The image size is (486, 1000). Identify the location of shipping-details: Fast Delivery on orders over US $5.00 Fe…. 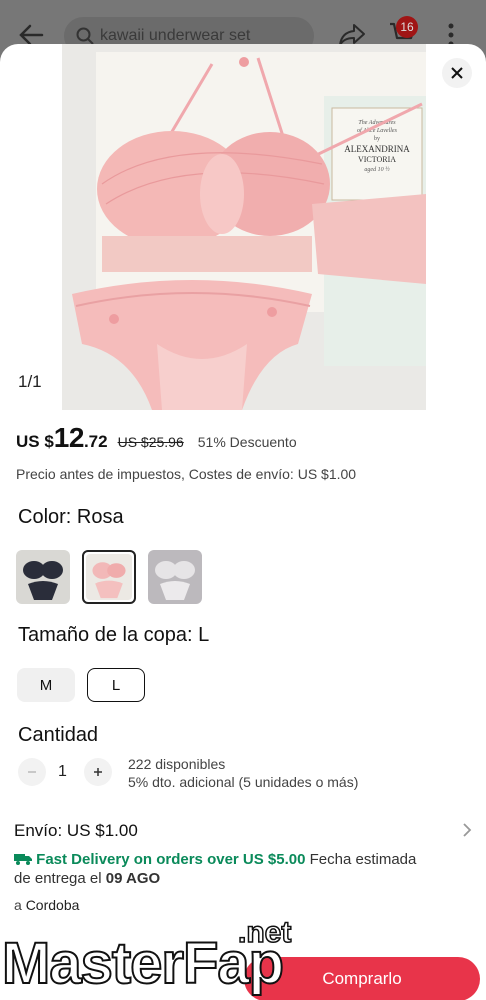
(224, 869).